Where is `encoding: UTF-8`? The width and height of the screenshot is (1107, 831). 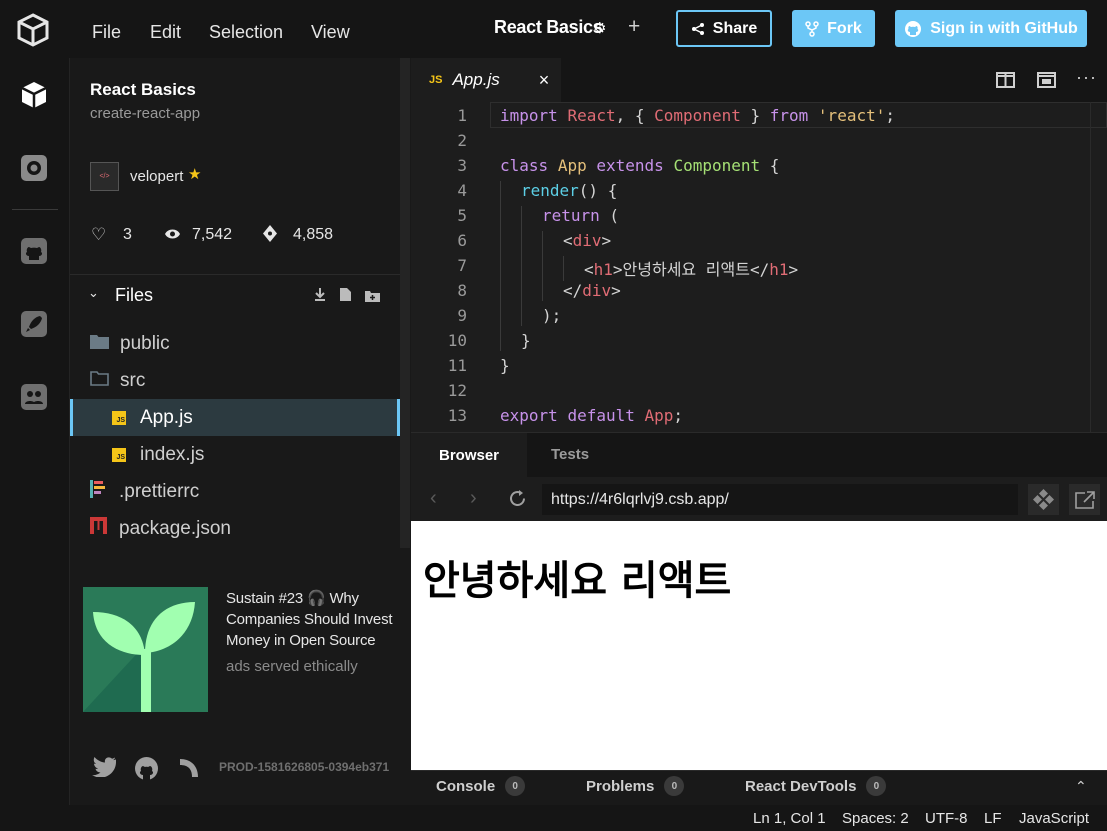
encoding: UTF-8 is located at coordinates (946, 818).